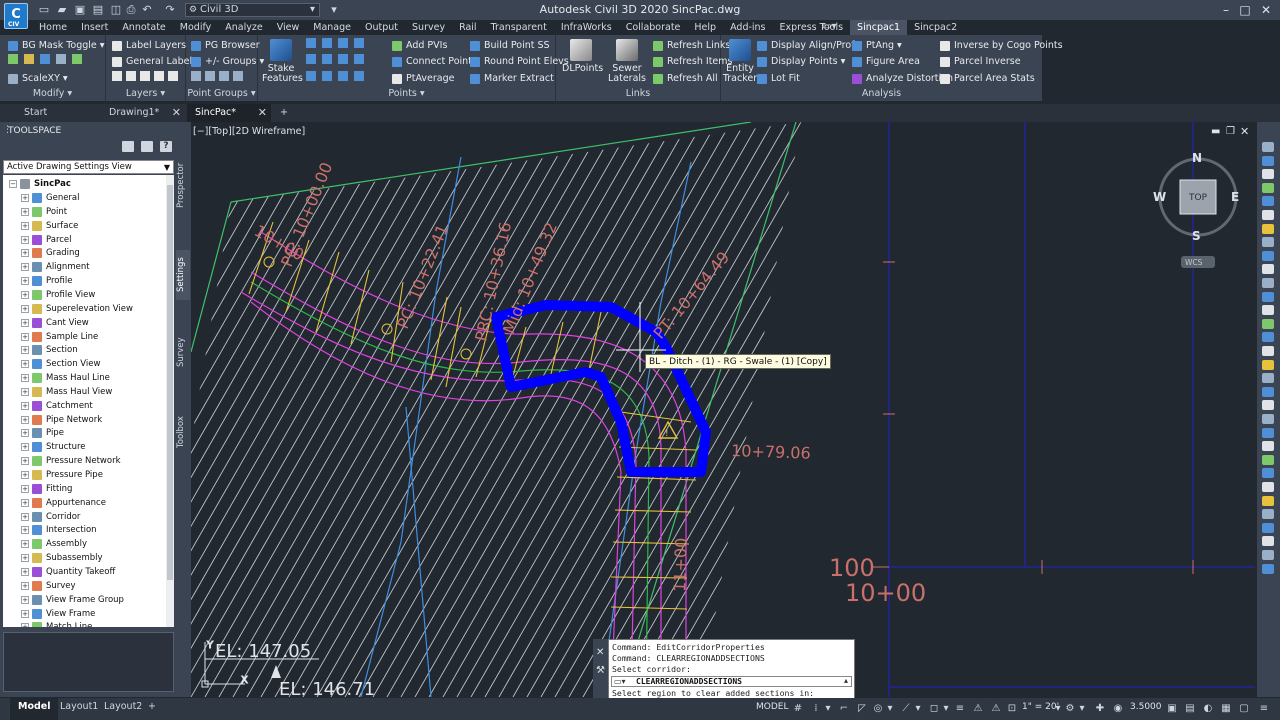  I want to click on stake-features-button: Stake Features, so click(282, 61).